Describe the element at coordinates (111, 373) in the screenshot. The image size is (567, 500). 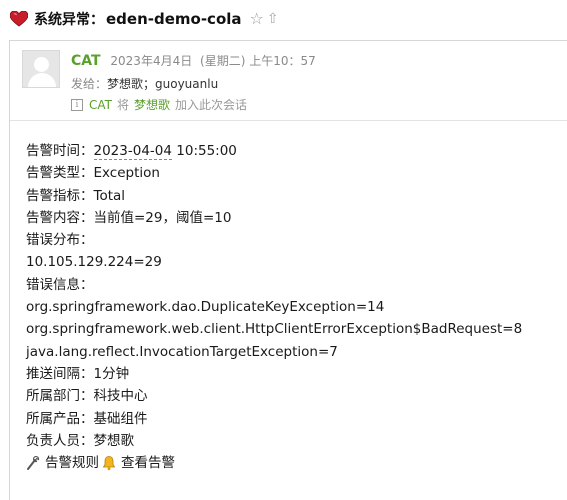
I see `push-interval-value: 1分钟` at that location.